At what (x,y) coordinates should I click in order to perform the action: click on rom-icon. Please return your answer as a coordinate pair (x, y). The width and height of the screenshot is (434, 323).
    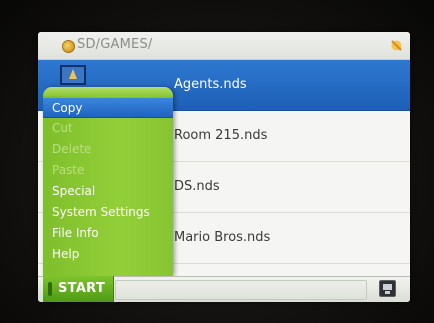
    Looking at the image, I should click on (73, 75).